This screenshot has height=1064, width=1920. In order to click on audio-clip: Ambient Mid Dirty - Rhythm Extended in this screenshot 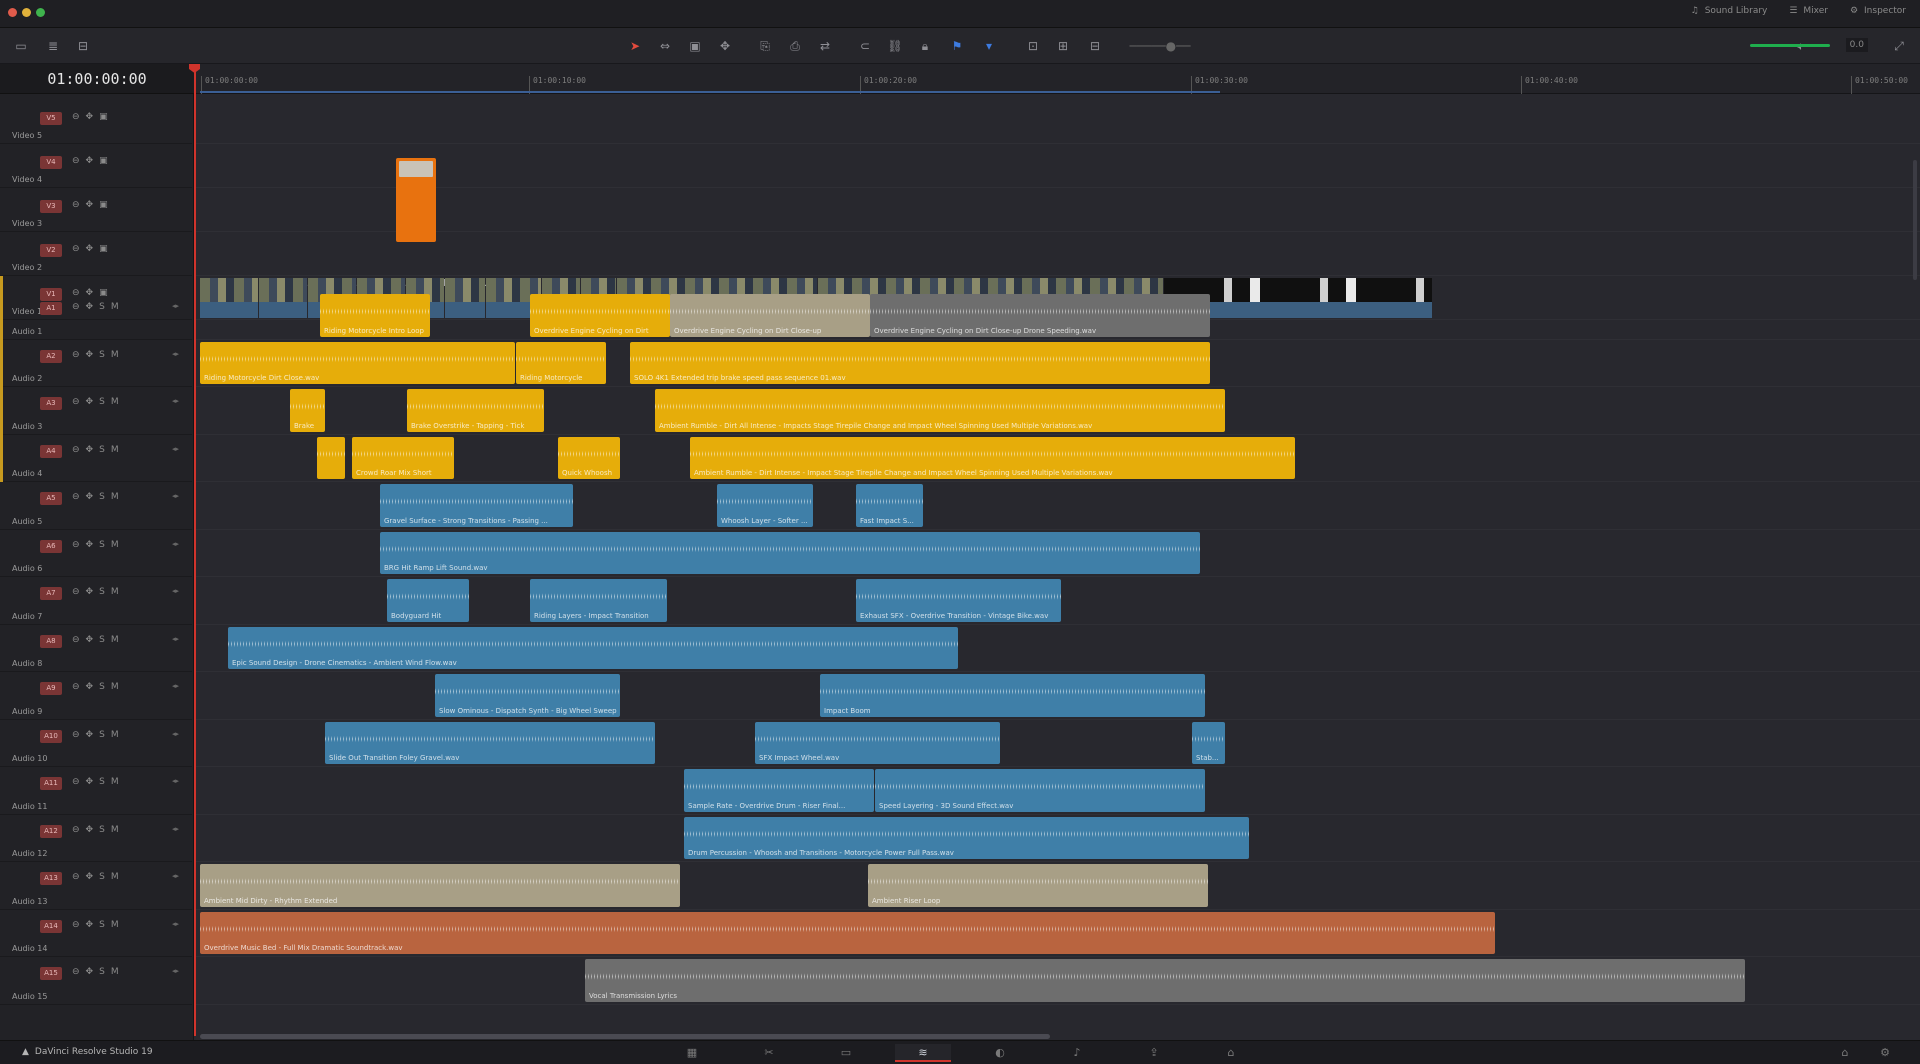, I will do `click(440, 885)`.